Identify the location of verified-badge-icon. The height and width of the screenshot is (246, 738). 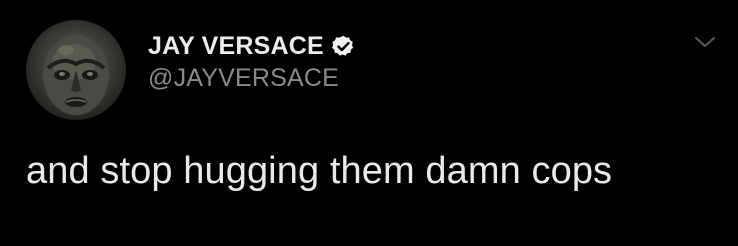
(343, 46).